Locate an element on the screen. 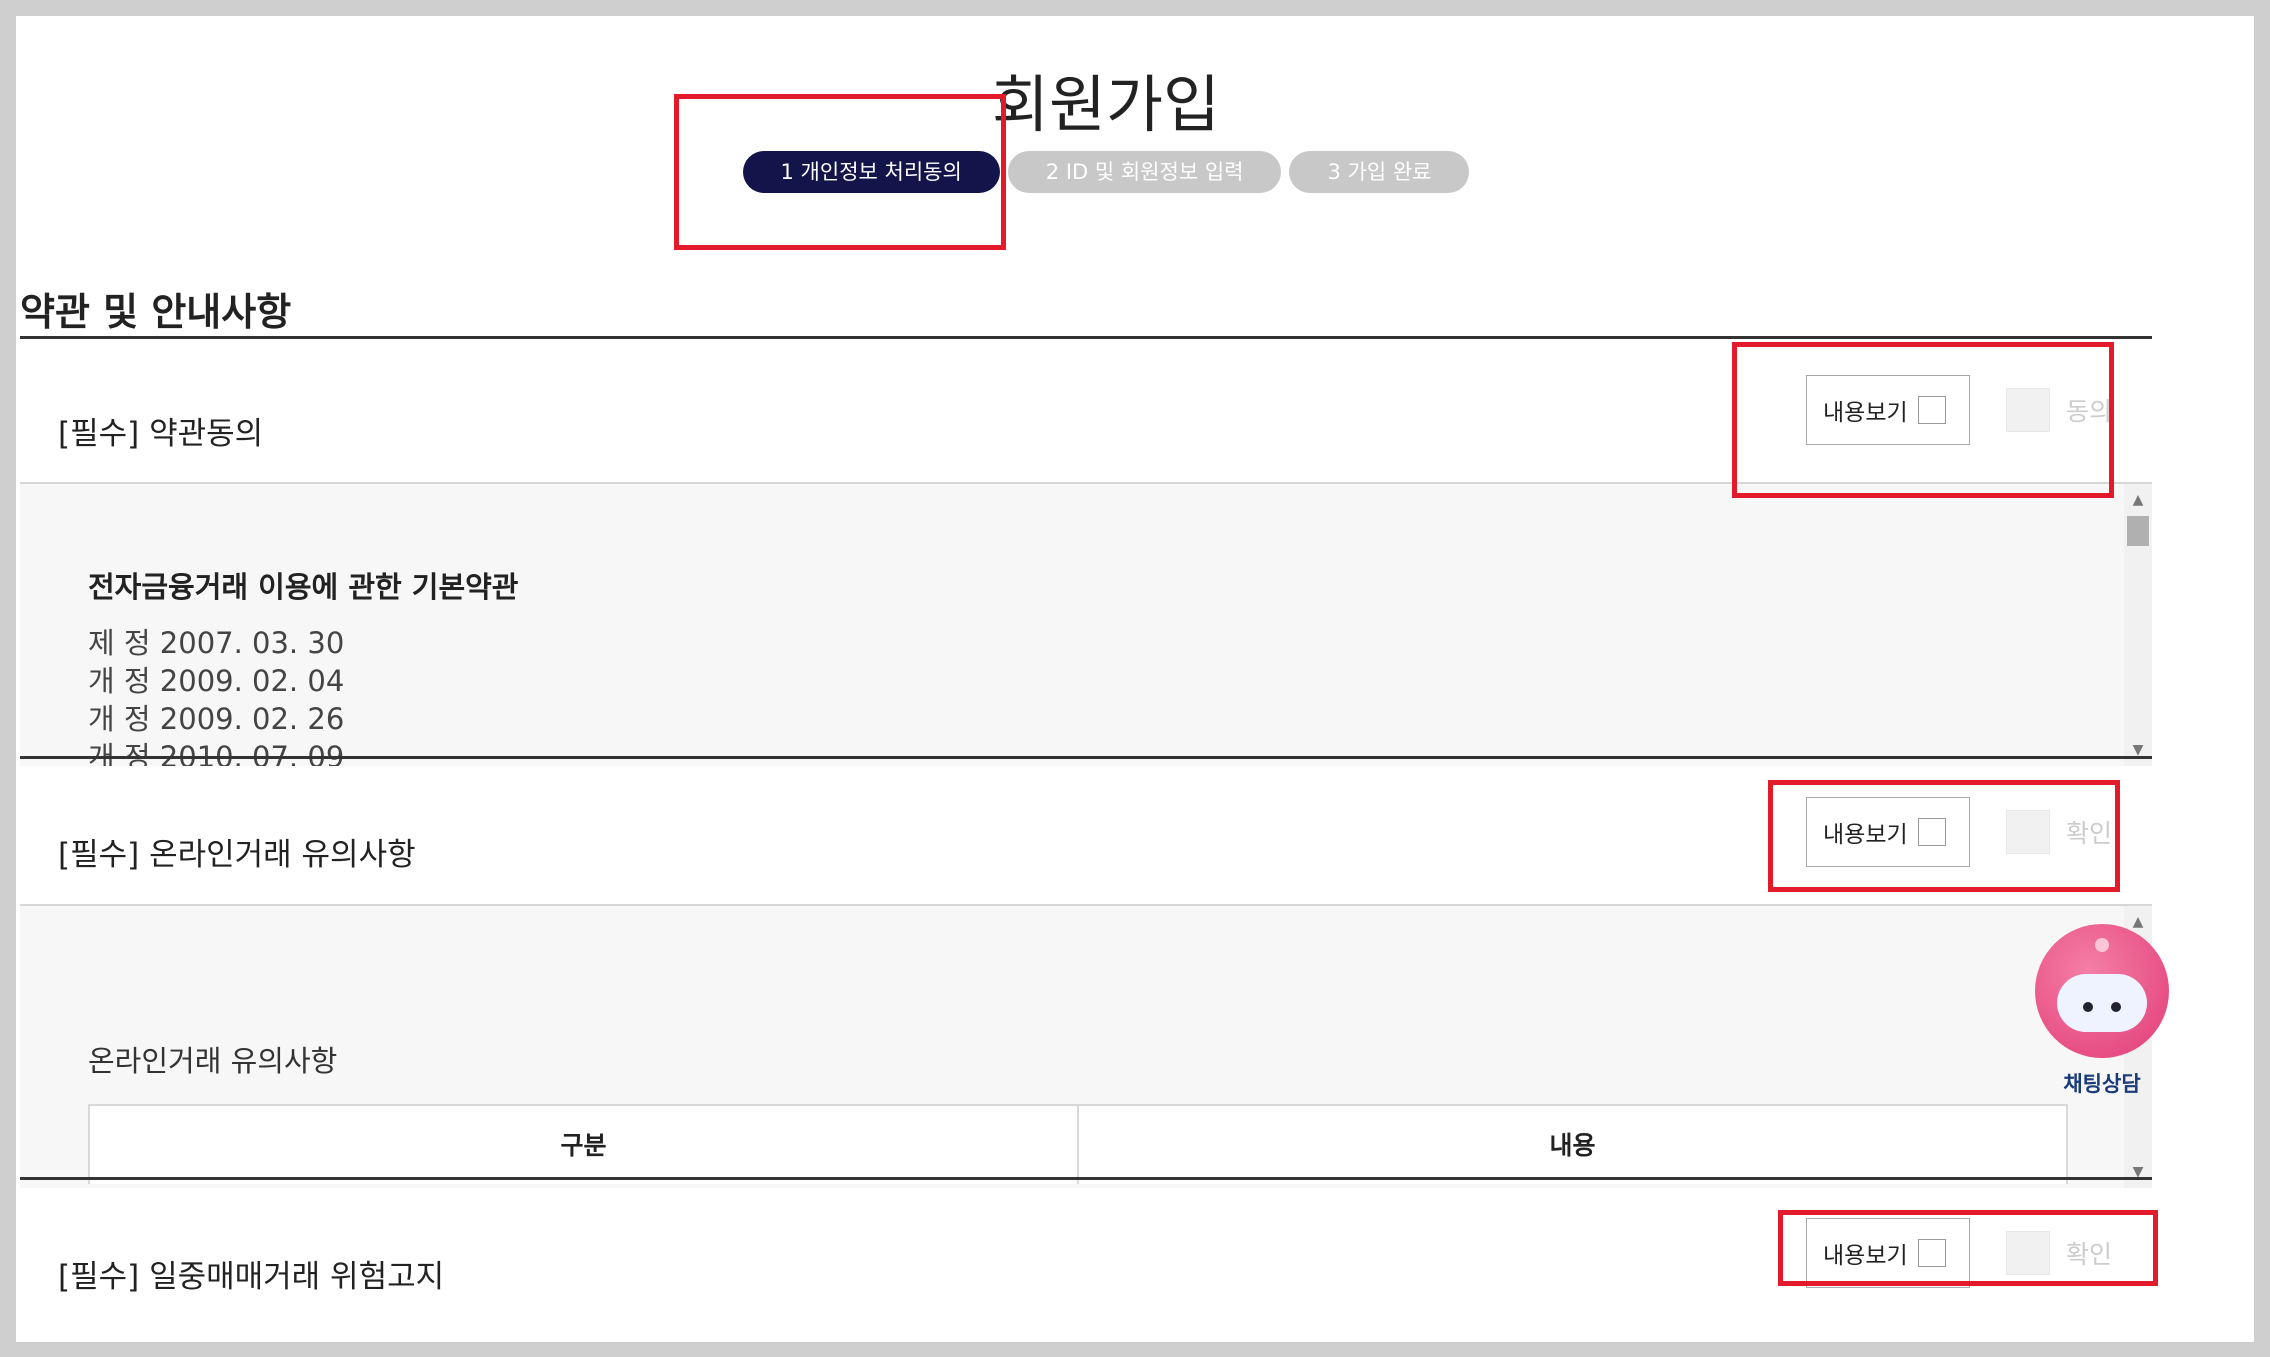 Image resolution: width=2270 pixels, height=1357 pixels. step-indicator: 1 개인정보 처리동의 2 ID 및 회원정보 입력 3 가입 완료 is located at coordinates (1106, 172).